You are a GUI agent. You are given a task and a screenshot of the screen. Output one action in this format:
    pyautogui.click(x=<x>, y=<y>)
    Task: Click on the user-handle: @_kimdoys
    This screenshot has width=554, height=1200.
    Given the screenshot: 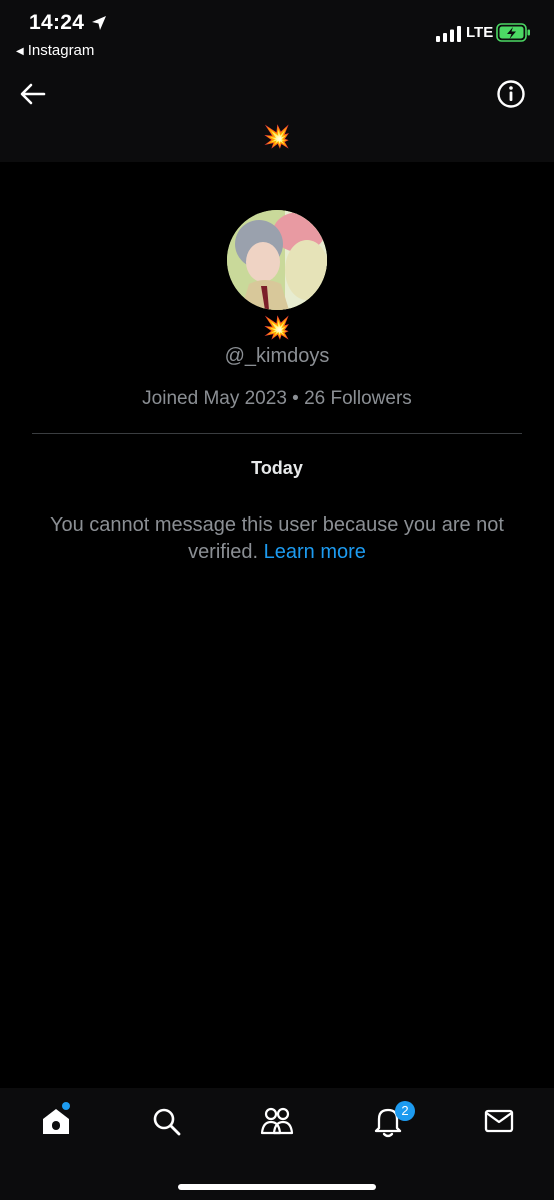 What is the action you would take?
    pyautogui.click(x=277, y=356)
    